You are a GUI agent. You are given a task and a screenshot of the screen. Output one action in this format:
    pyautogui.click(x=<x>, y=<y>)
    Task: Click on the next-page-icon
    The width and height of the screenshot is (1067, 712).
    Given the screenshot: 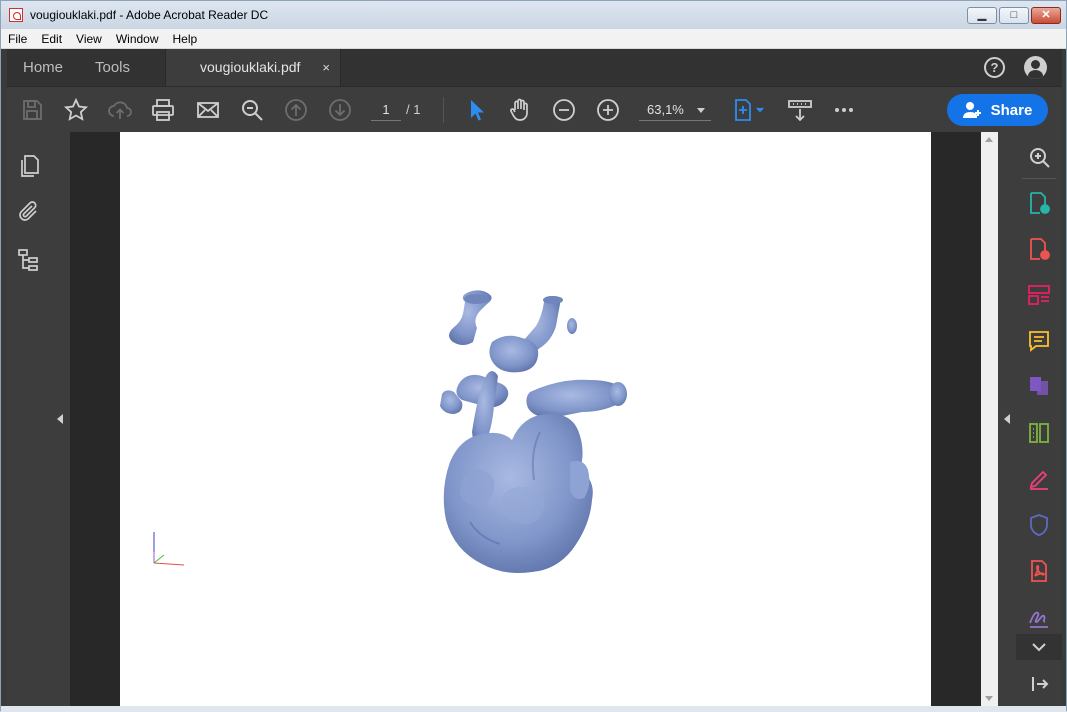 What is the action you would take?
    pyautogui.click(x=340, y=110)
    